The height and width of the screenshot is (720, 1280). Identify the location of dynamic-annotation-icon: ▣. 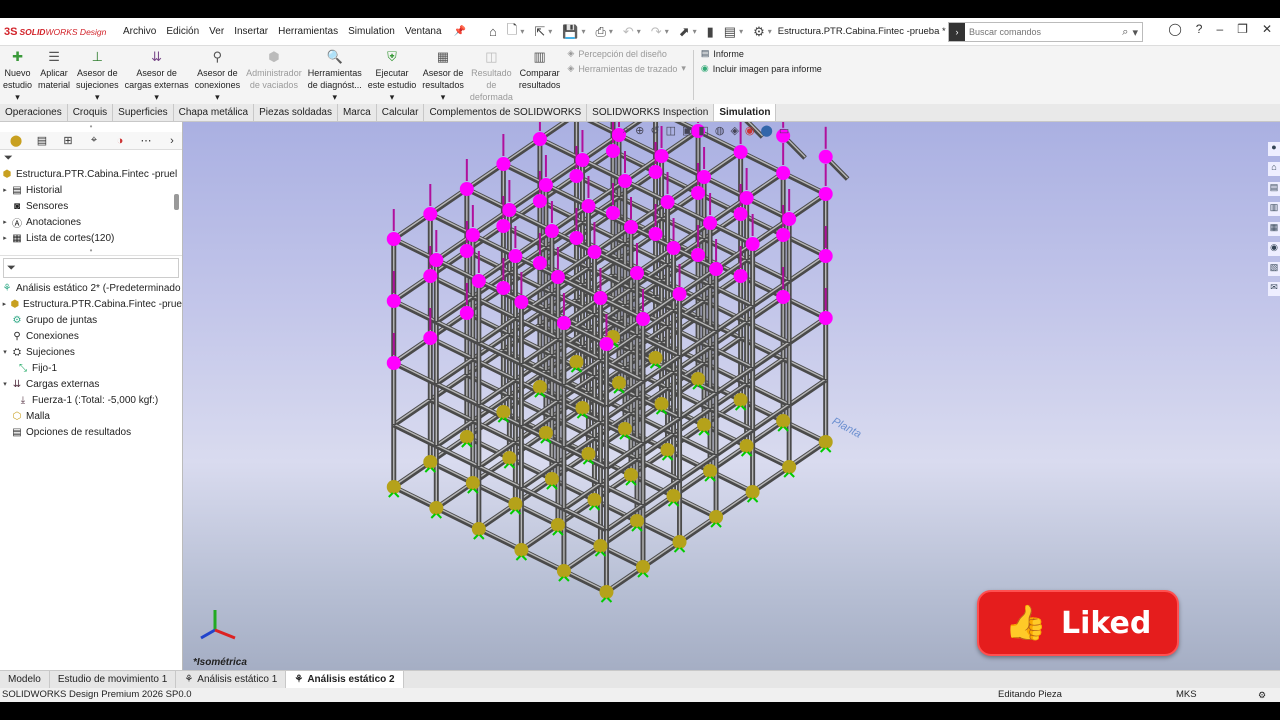
(687, 130).